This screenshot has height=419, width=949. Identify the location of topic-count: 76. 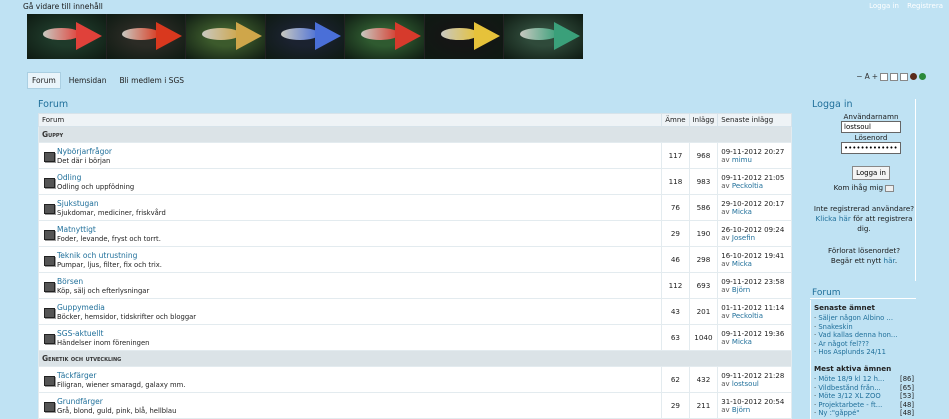
(675, 207).